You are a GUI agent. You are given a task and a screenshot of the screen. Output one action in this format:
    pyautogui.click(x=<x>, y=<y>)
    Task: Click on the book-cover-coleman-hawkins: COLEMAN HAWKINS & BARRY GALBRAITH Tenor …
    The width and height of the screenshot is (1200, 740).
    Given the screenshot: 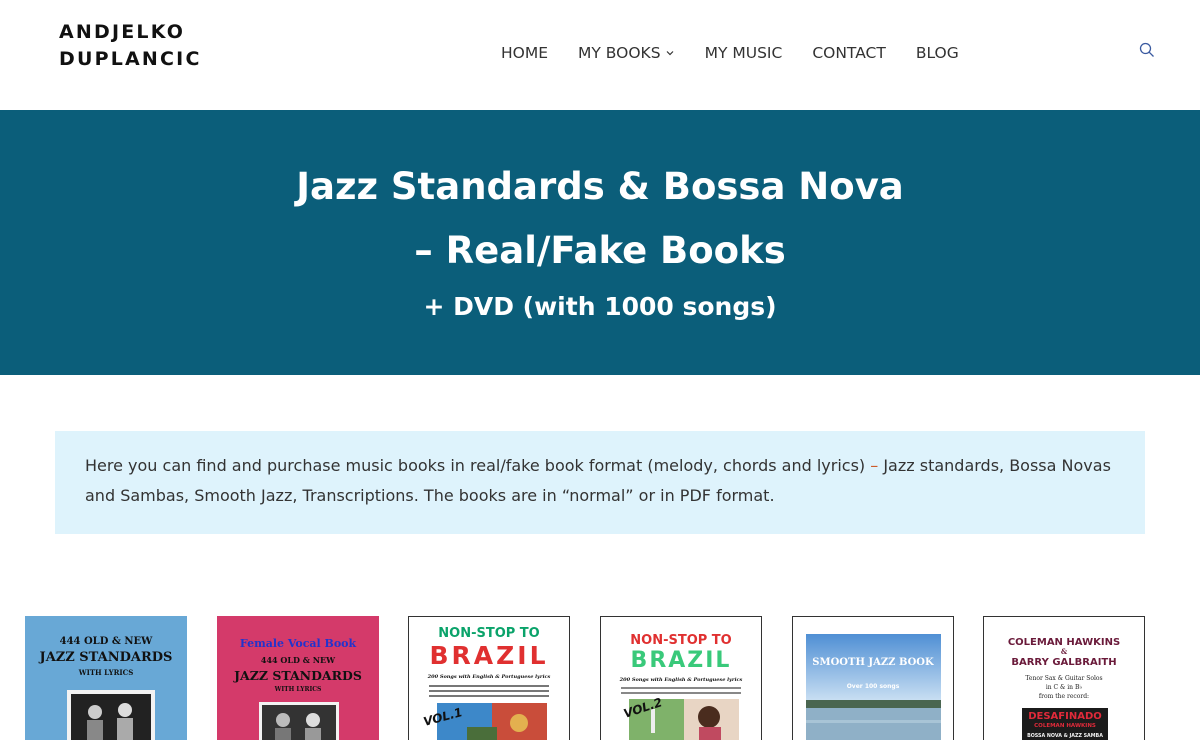 What is the action you would take?
    pyautogui.click(x=1064, y=678)
    